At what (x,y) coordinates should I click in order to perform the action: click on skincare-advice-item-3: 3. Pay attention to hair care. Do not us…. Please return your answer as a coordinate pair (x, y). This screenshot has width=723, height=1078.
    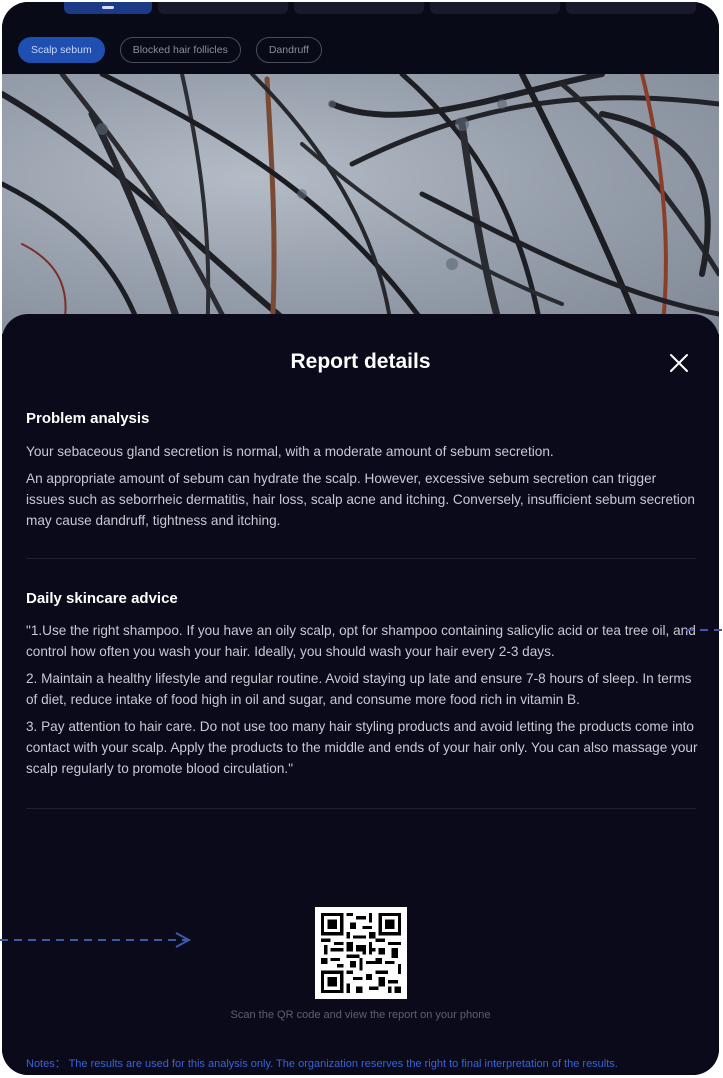
    Looking at the image, I should click on (362, 747).